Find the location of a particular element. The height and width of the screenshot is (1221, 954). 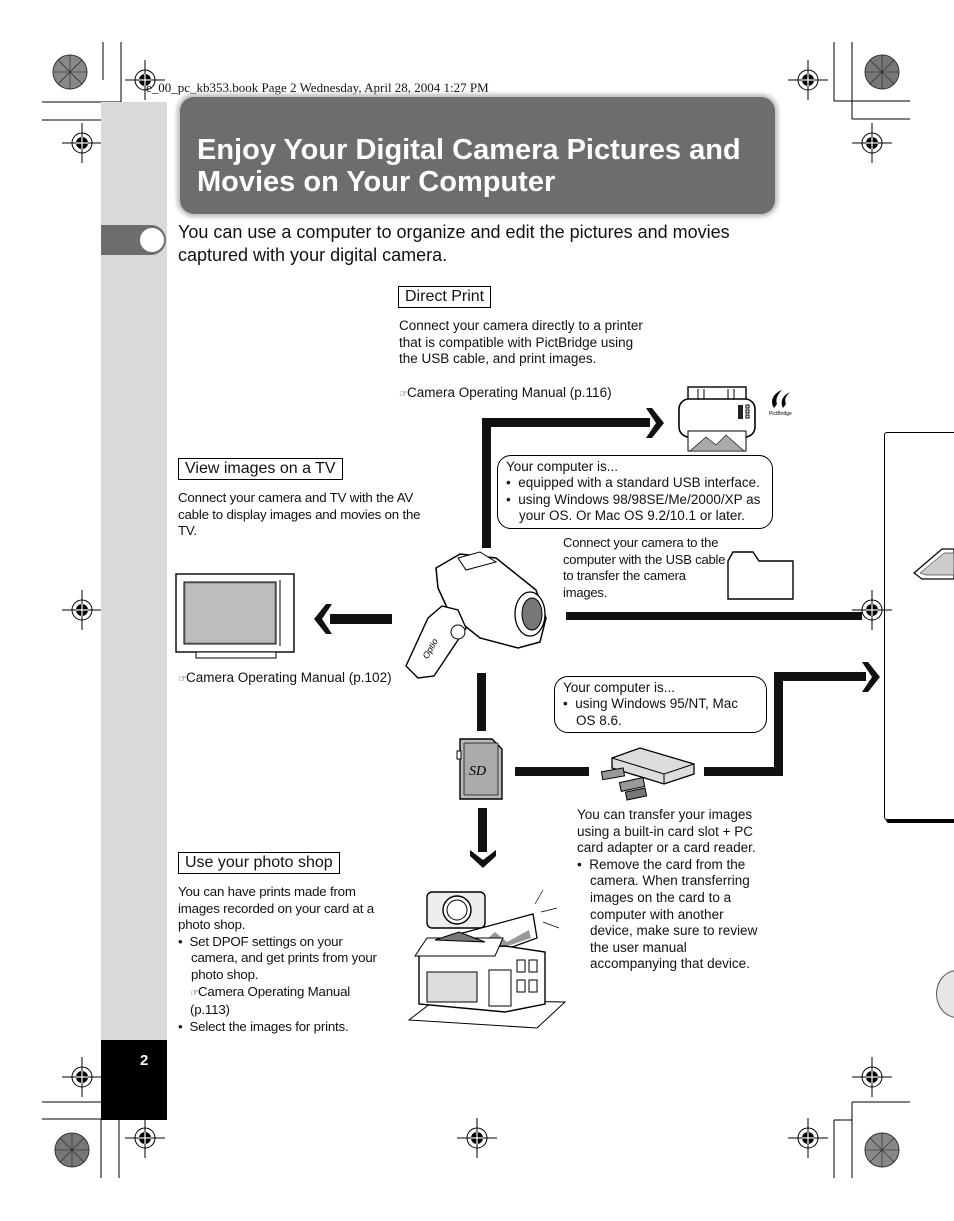

photo-shop-ref-link: Camera Operating Manual (p.113) is located at coordinates (270, 1001).